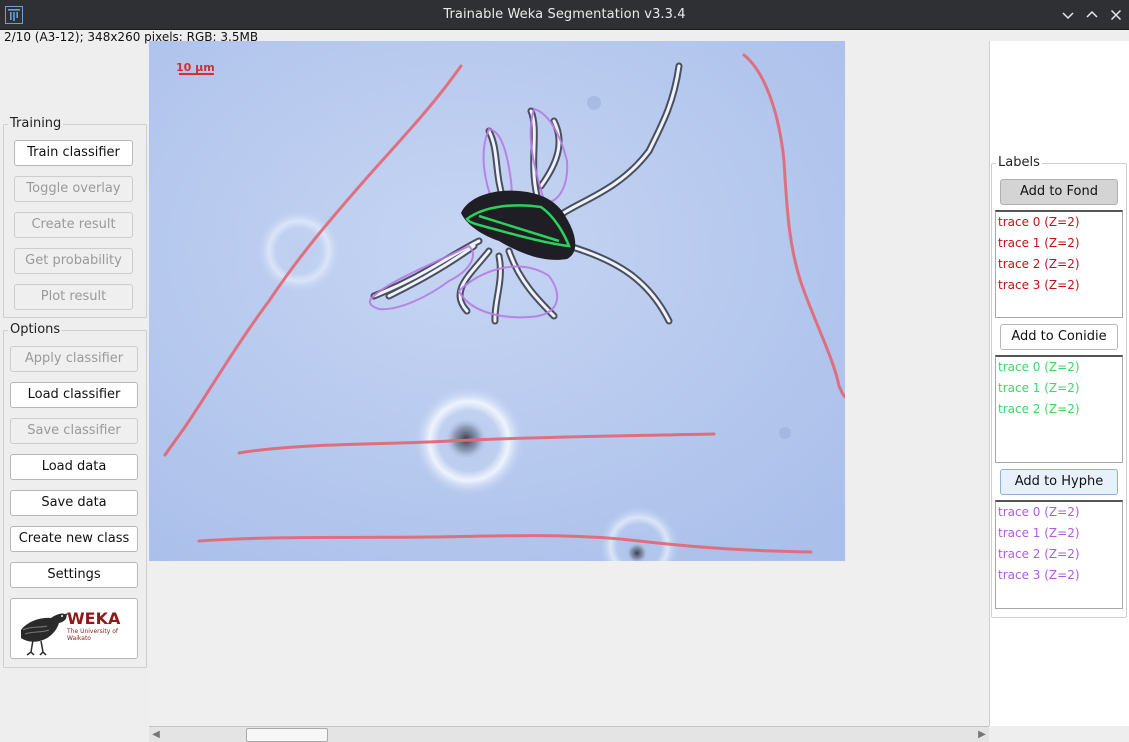  Describe the element at coordinates (1059, 192) in the screenshot. I see `add-to-fond-button: Add to Fond` at that location.